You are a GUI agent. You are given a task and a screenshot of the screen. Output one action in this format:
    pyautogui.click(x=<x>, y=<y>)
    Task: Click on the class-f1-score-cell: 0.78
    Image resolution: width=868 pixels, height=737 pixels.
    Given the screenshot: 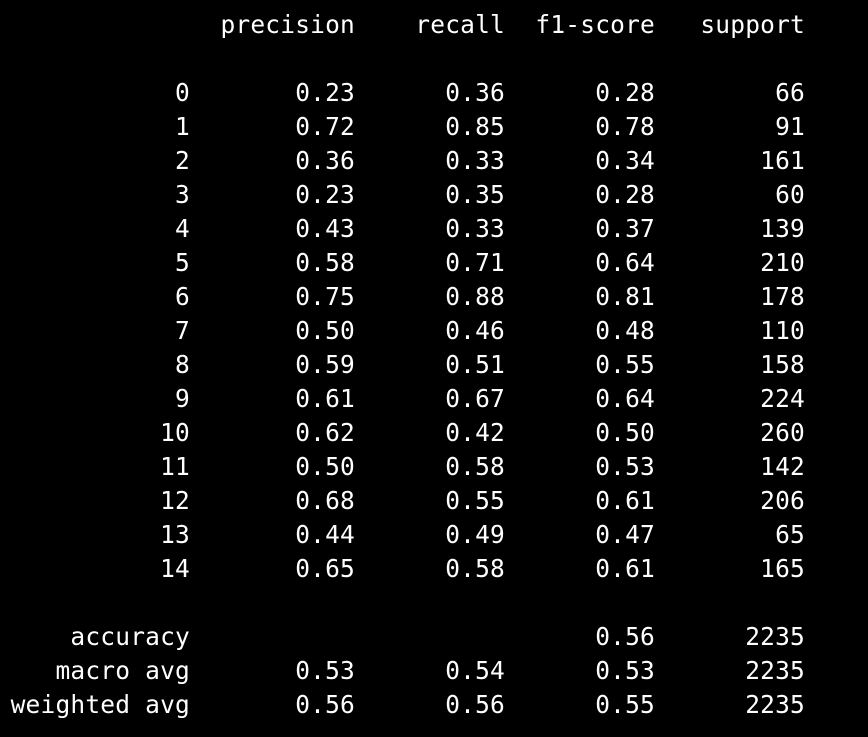 What is the action you would take?
    pyautogui.click(x=625, y=126)
    